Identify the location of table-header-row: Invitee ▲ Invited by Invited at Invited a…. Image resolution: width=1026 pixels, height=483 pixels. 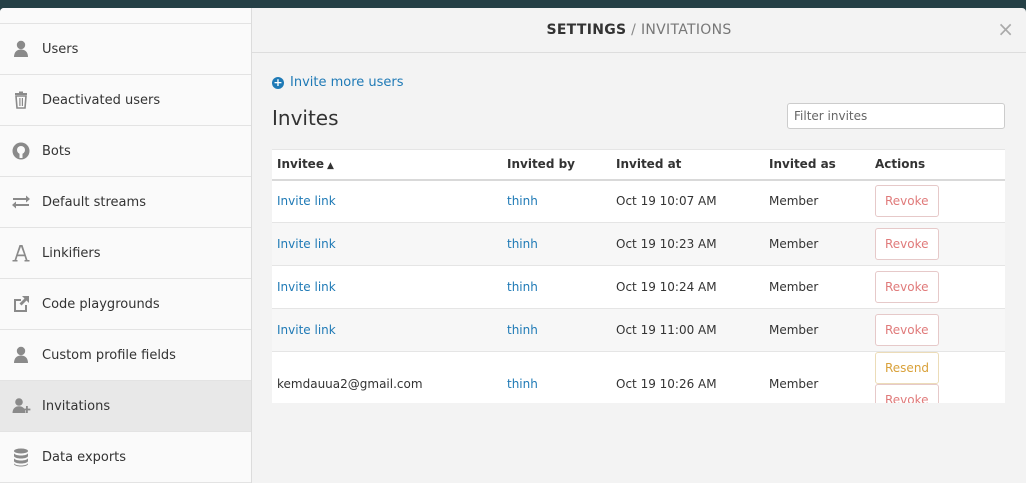
(638, 165).